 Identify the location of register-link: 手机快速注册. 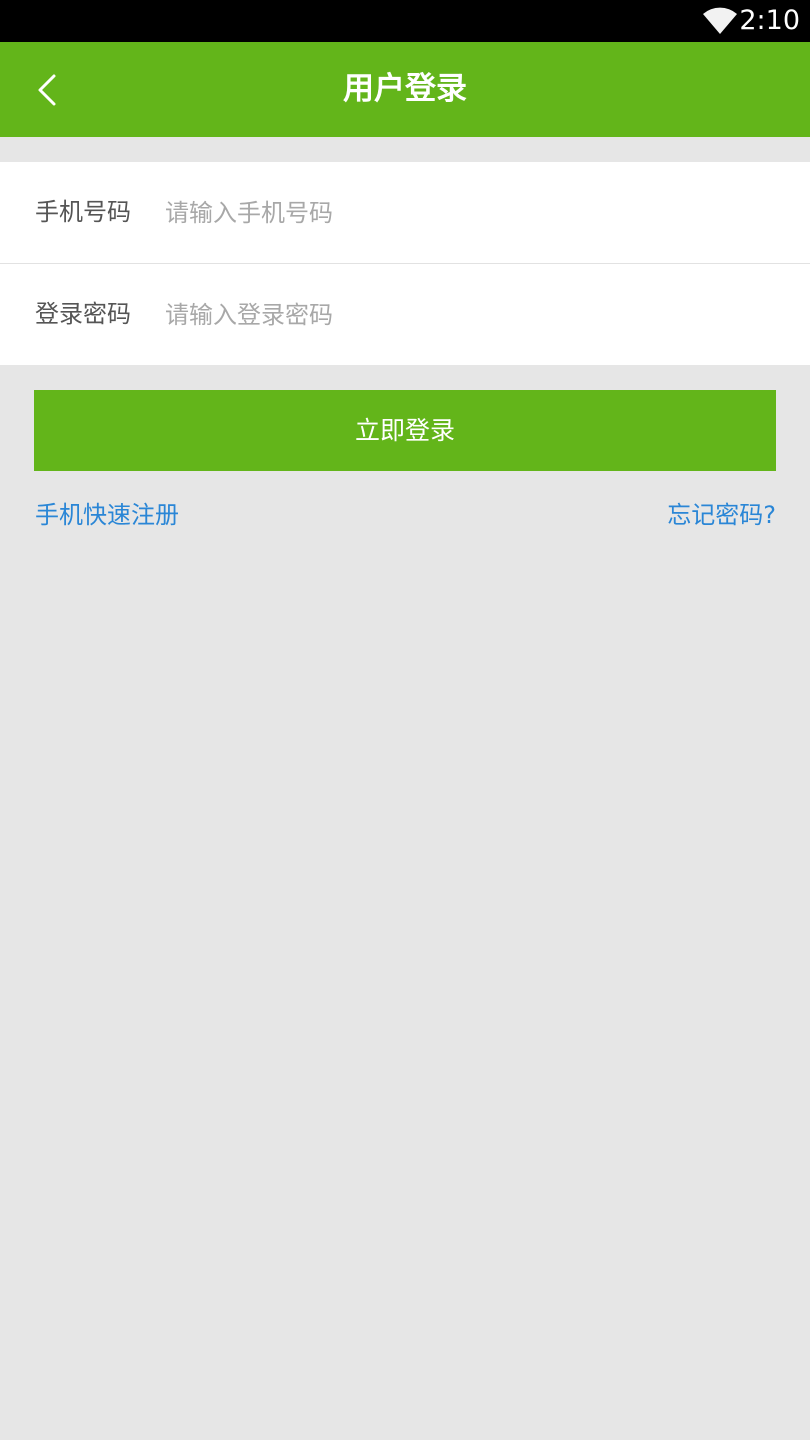
(107, 515).